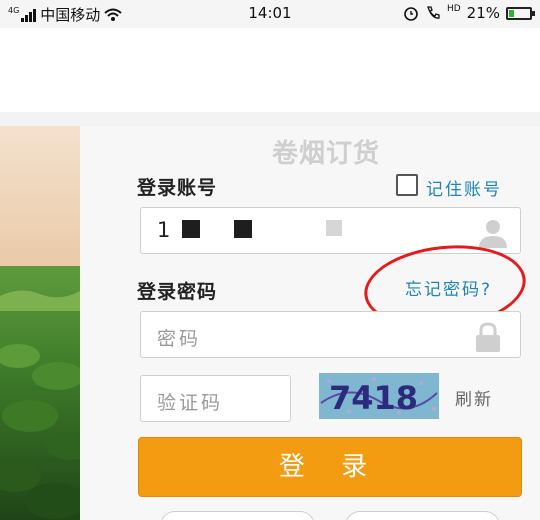 The width and height of the screenshot is (540, 520). Describe the element at coordinates (177, 292) in the screenshot. I see `password-label: 登录密码` at that location.